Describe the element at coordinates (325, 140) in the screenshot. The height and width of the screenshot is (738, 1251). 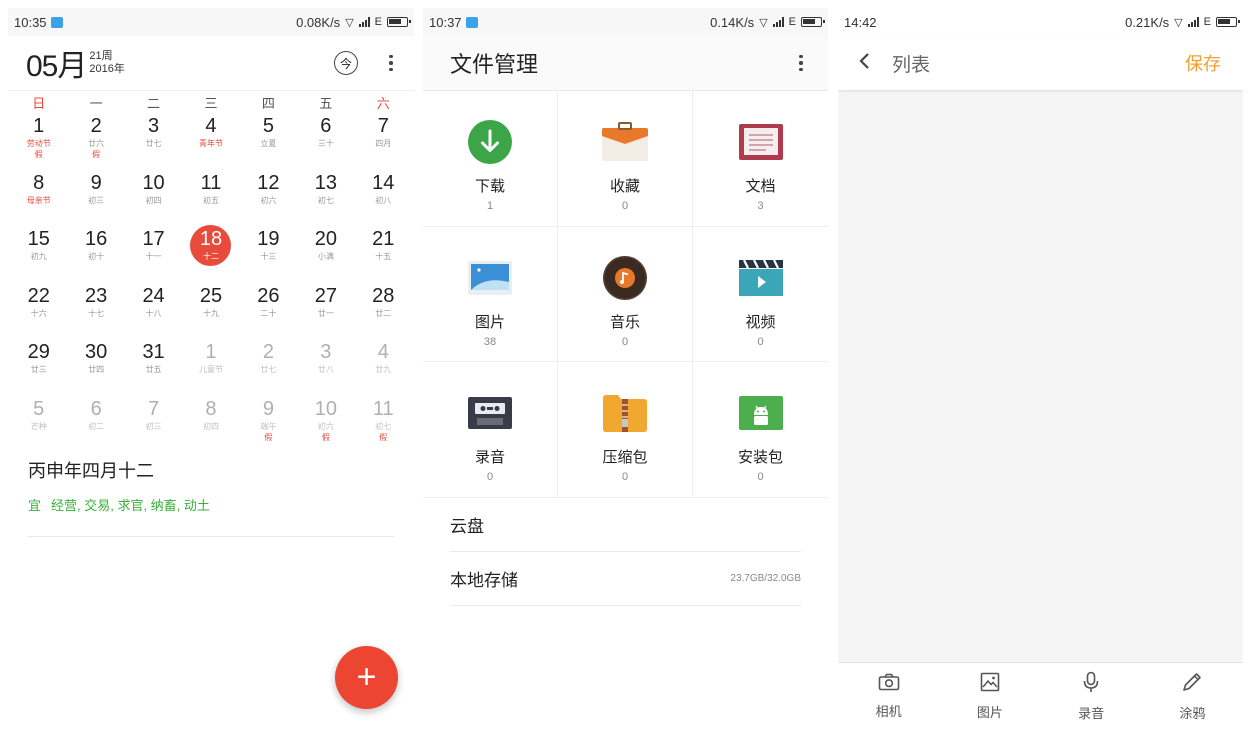
I see `calendar-day: 6 三十` at that location.